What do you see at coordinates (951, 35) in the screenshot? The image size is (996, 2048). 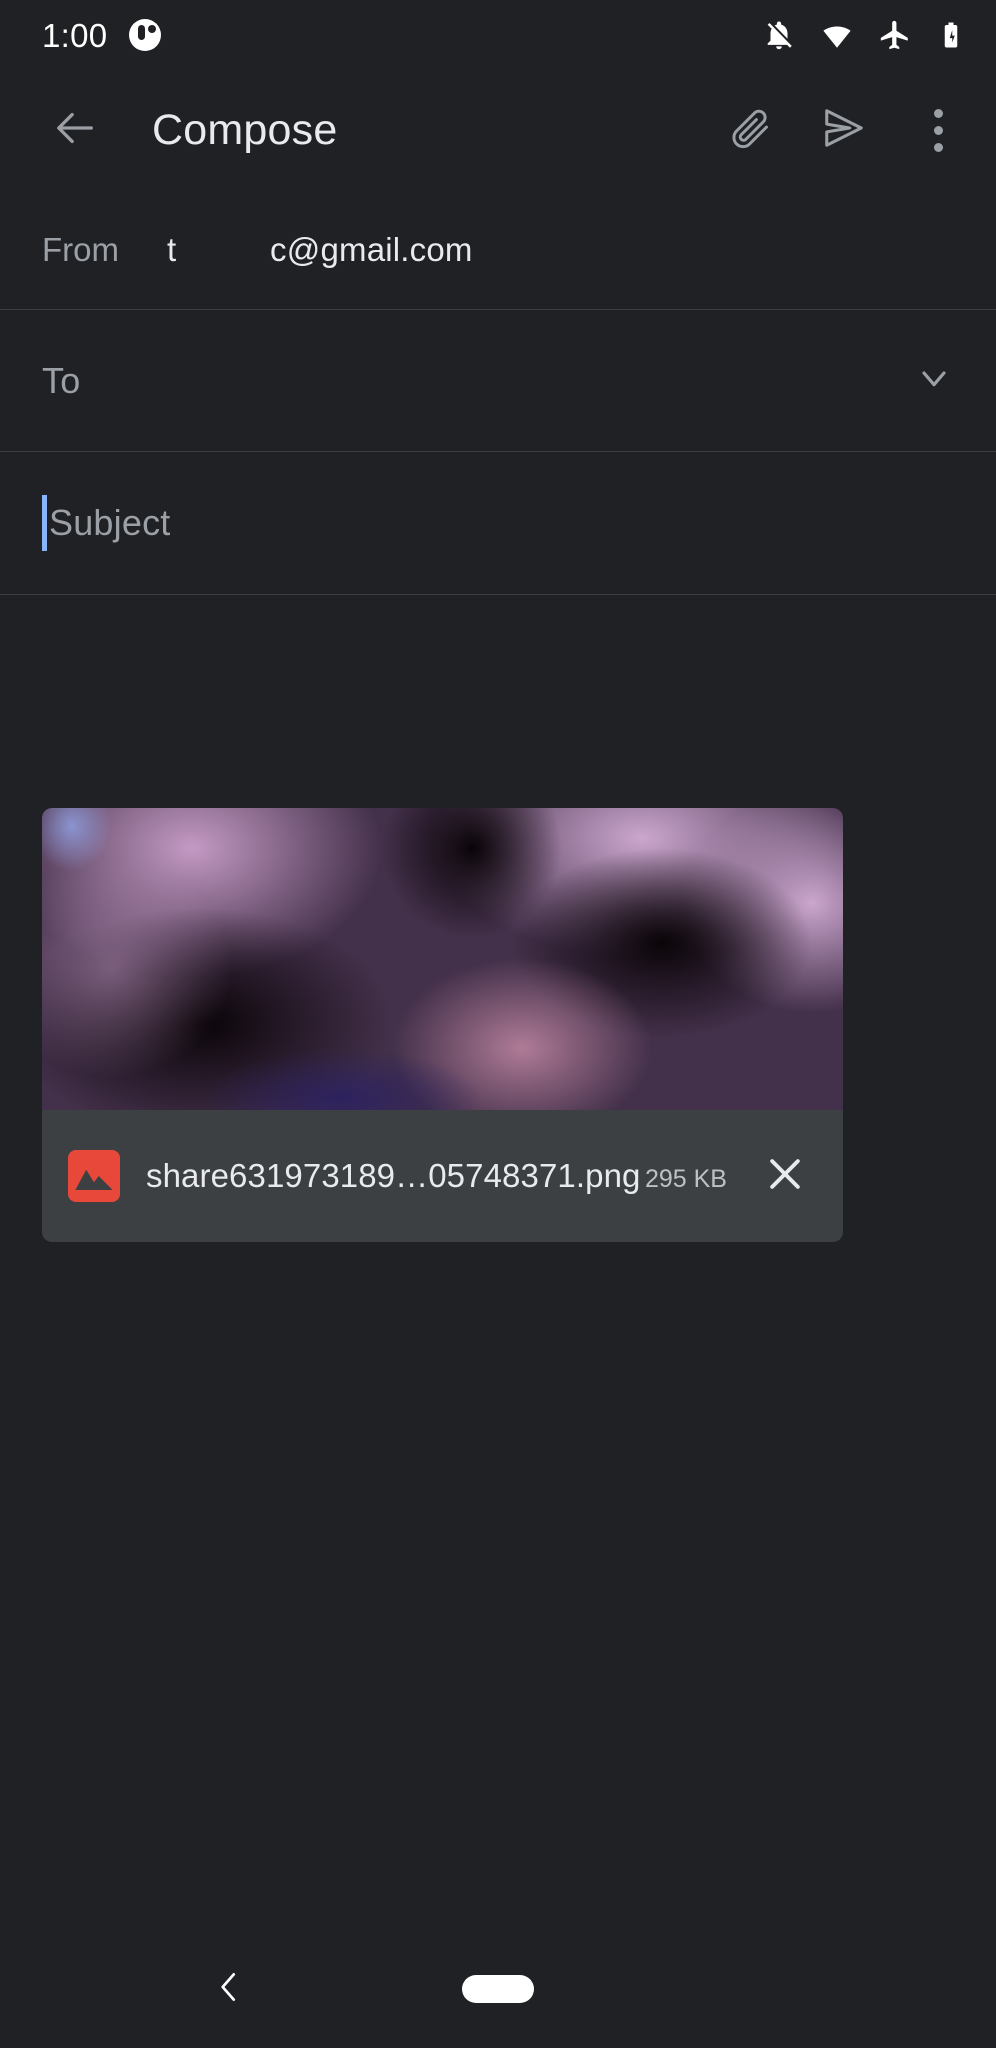 I see `battery-charging-icon` at bounding box center [951, 35].